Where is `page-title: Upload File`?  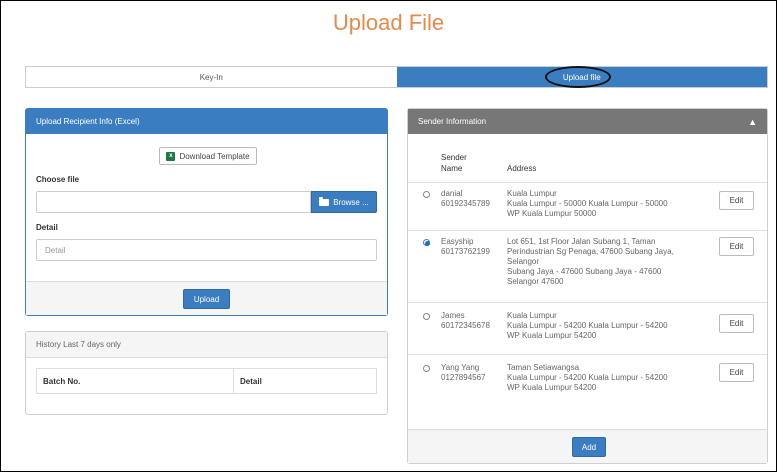
page-title: Upload File is located at coordinates (388, 22).